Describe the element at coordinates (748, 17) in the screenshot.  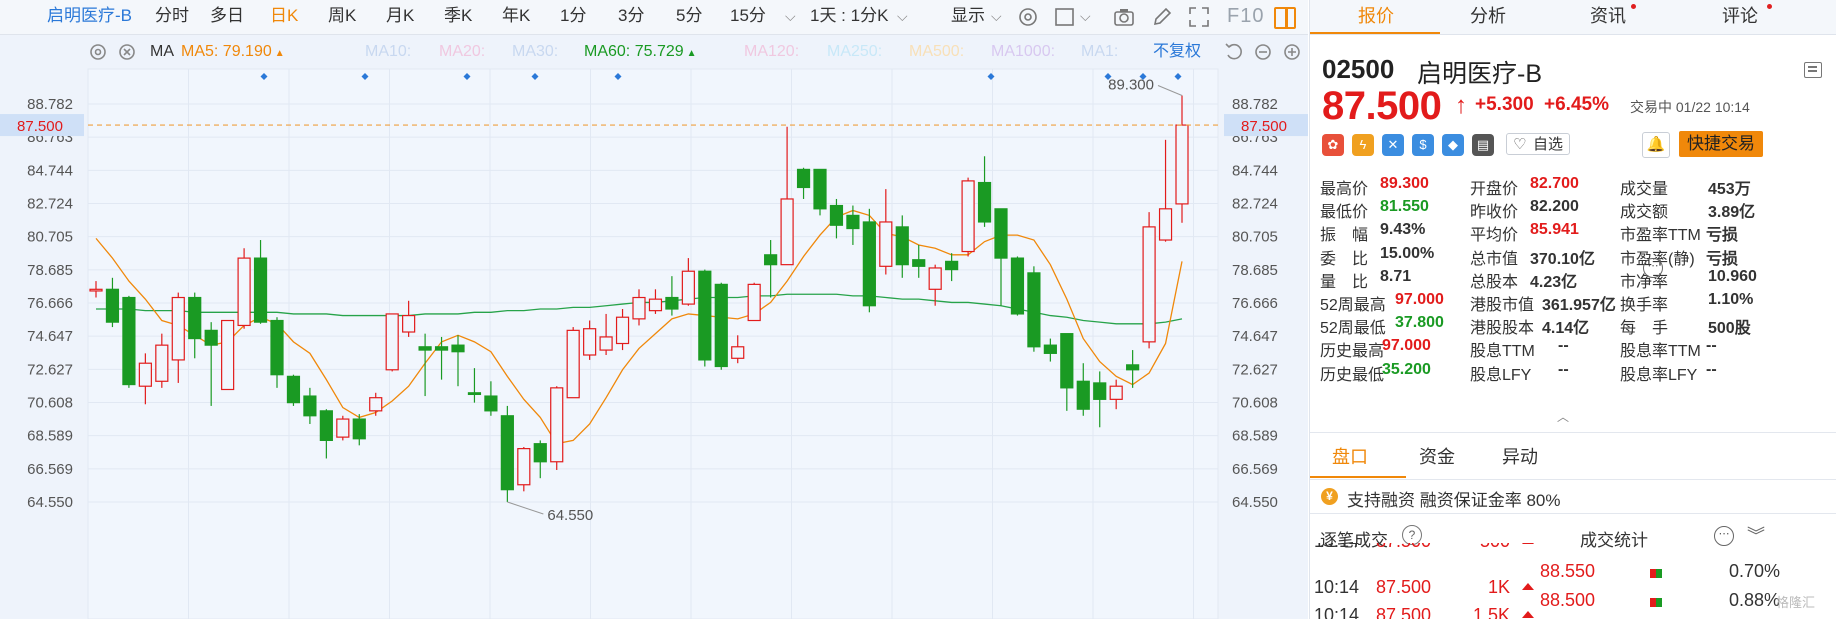
I see `period-15min: 15分` at that location.